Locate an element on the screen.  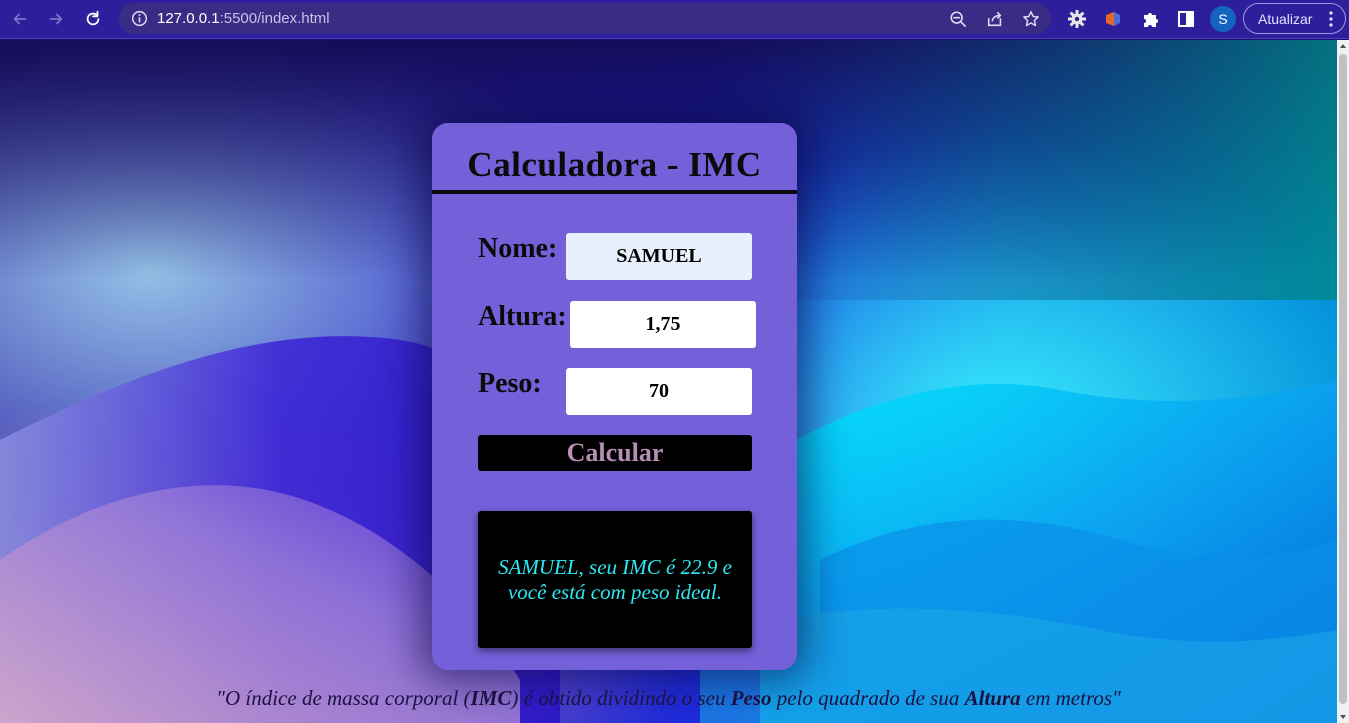
update-button: Atualizar is located at coordinates (1294, 18).